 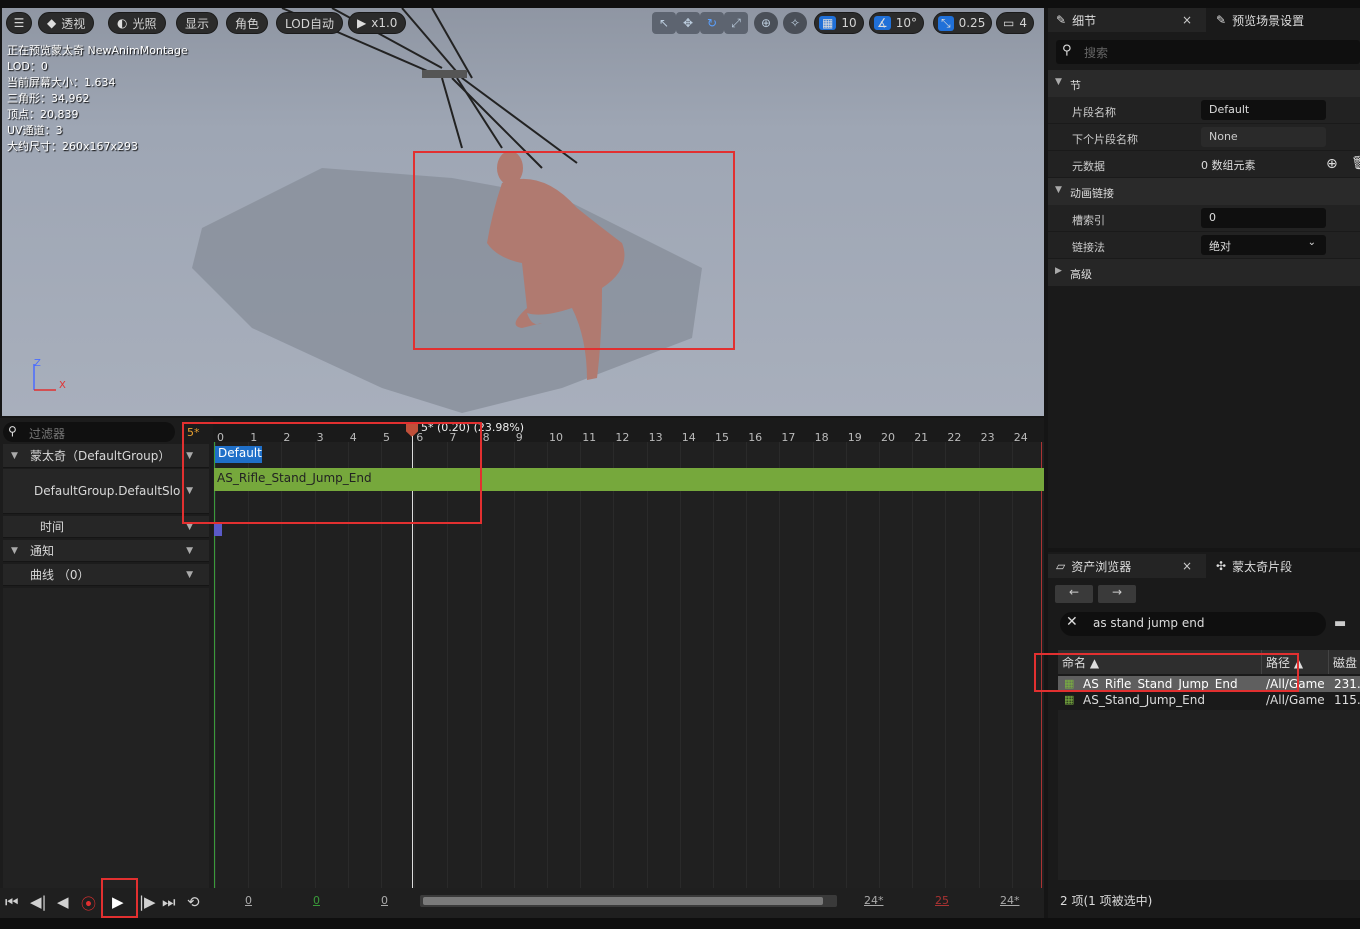 What do you see at coordinates (1061, 20) in the screenshot?
I see `pencil-icon: ✎` at bounding box center [1061, 20].